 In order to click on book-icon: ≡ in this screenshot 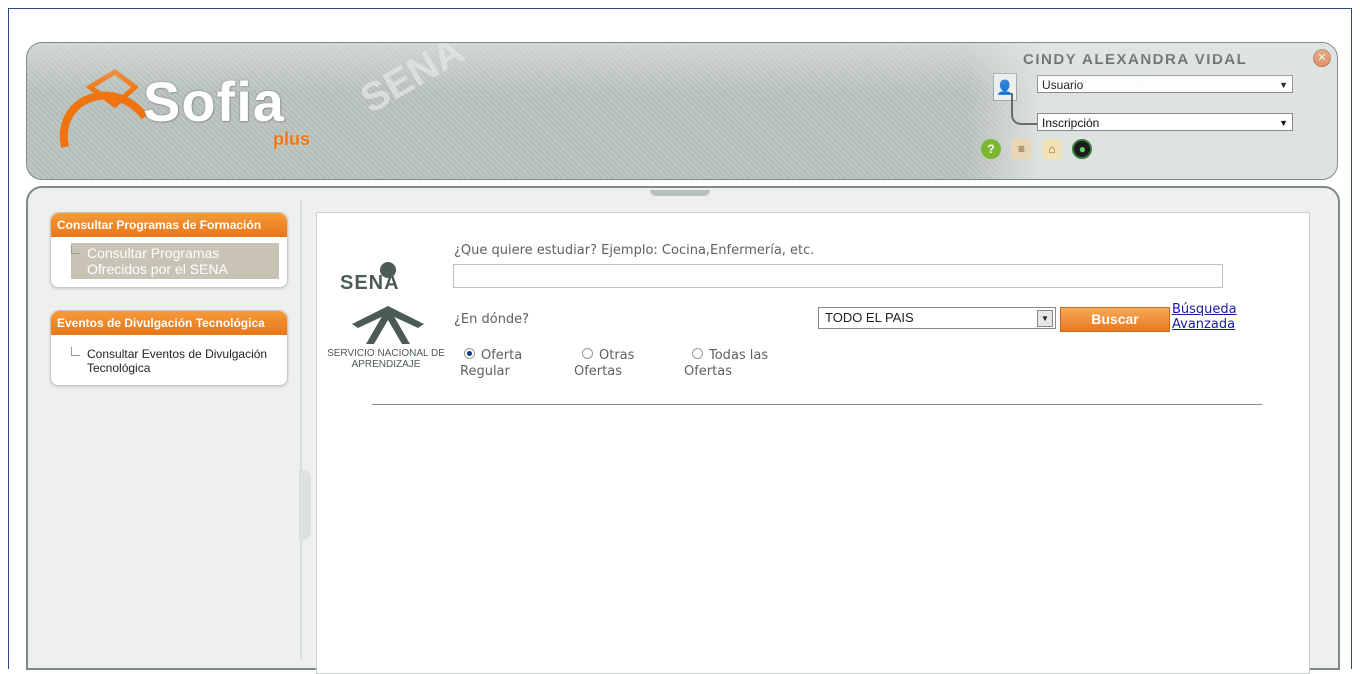, I will do `click(1021, 149)`.